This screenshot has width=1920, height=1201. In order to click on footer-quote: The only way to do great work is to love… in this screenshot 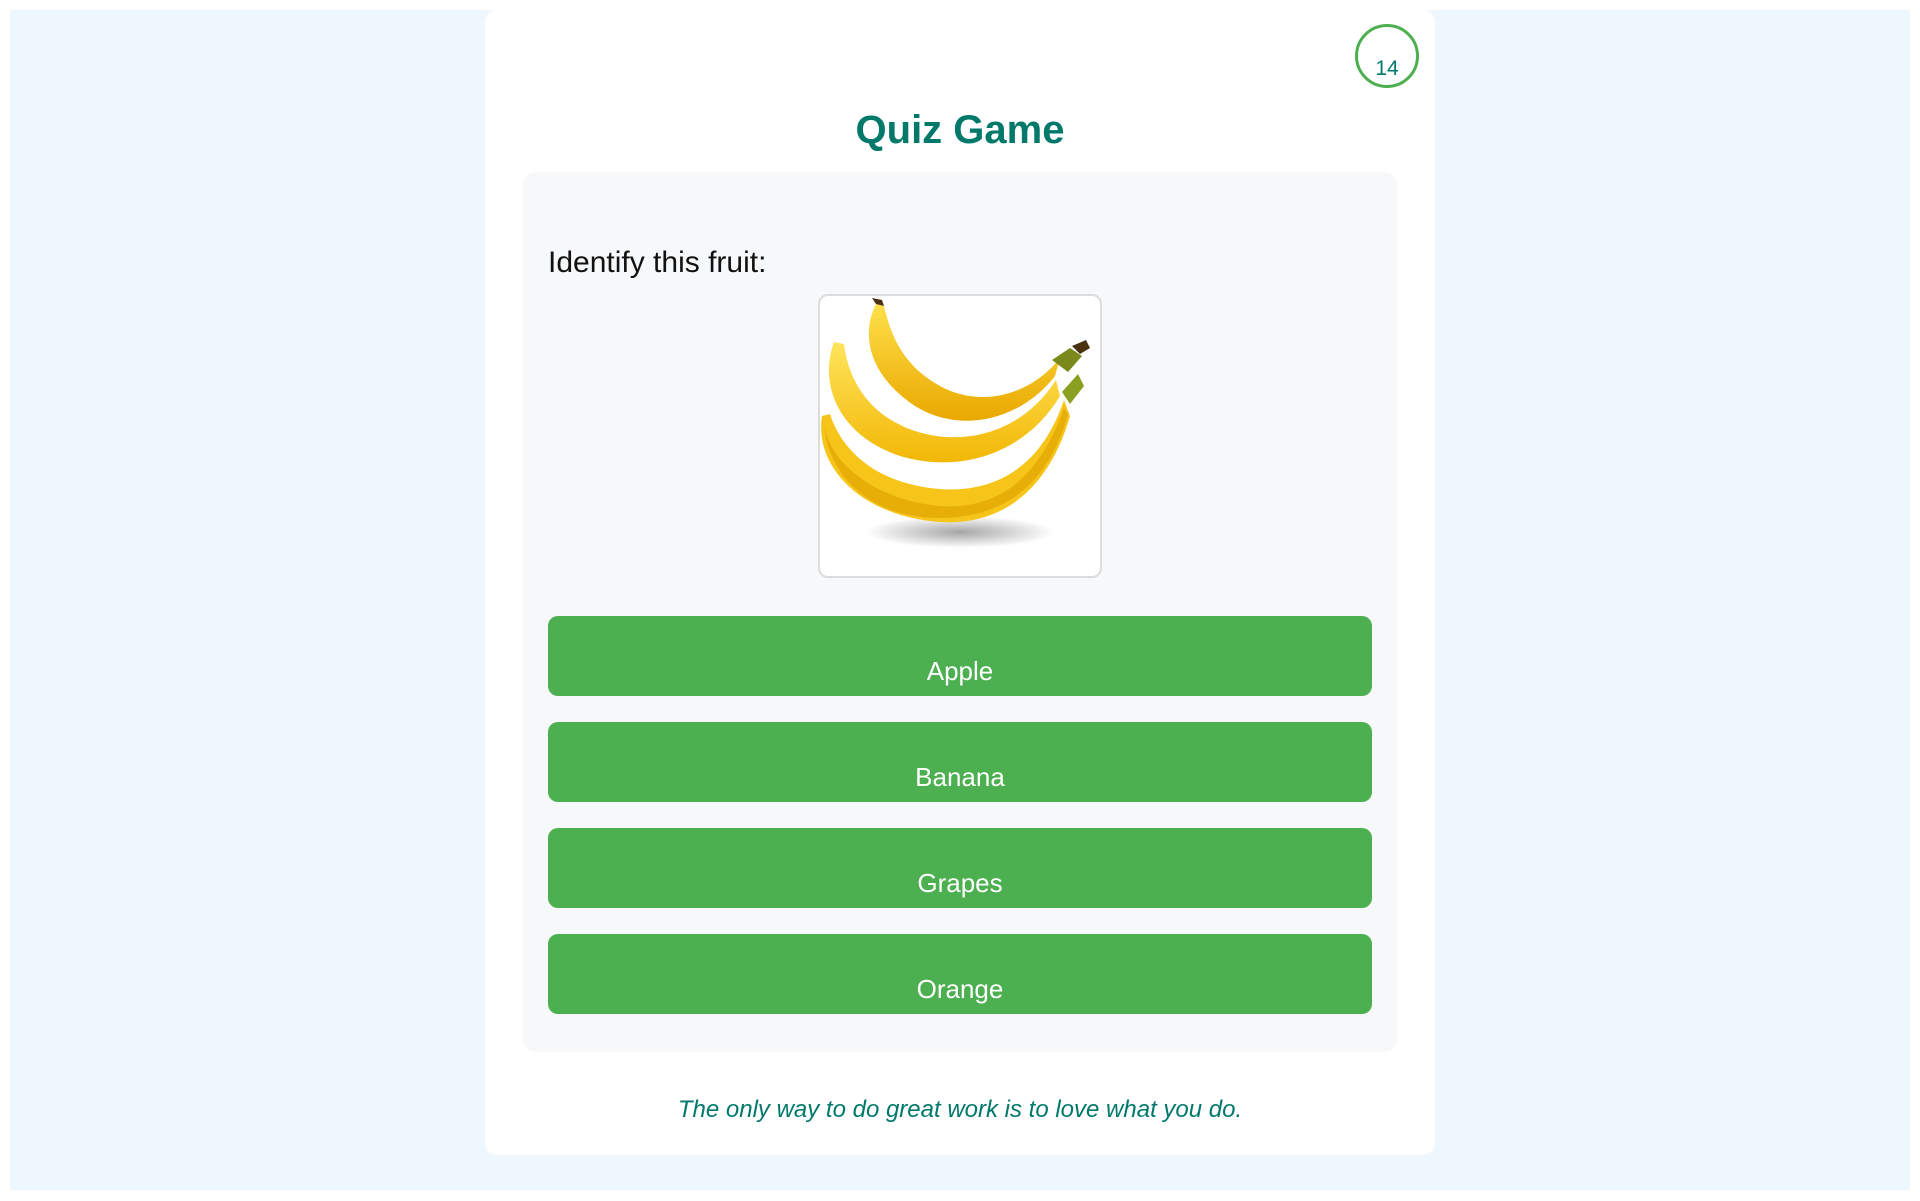, I will do `click(960, 1109)`.